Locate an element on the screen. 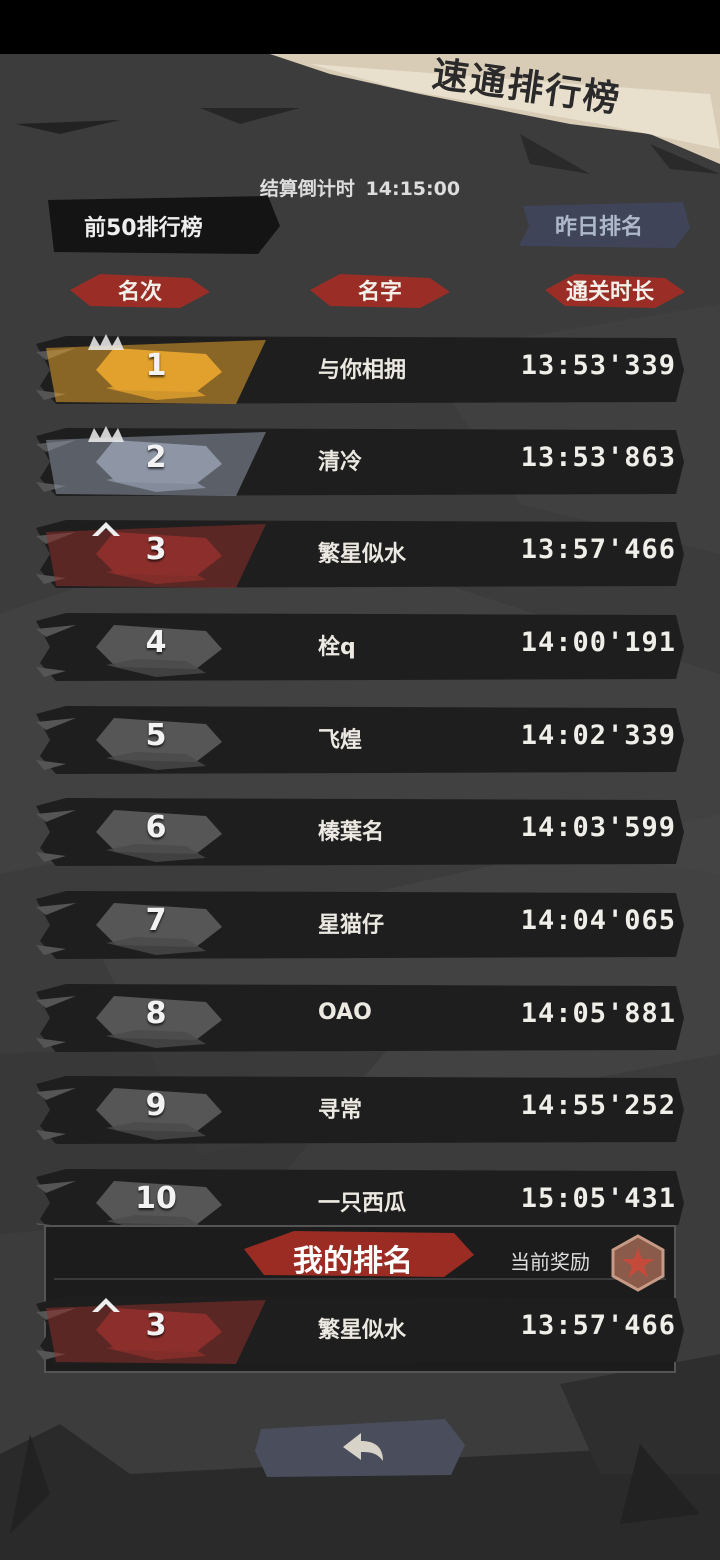 The width and height of the screenshot is (720, 1560). leaderboard-row: 9 寻常 14:55'252 is located at coordinates (361, 1110).